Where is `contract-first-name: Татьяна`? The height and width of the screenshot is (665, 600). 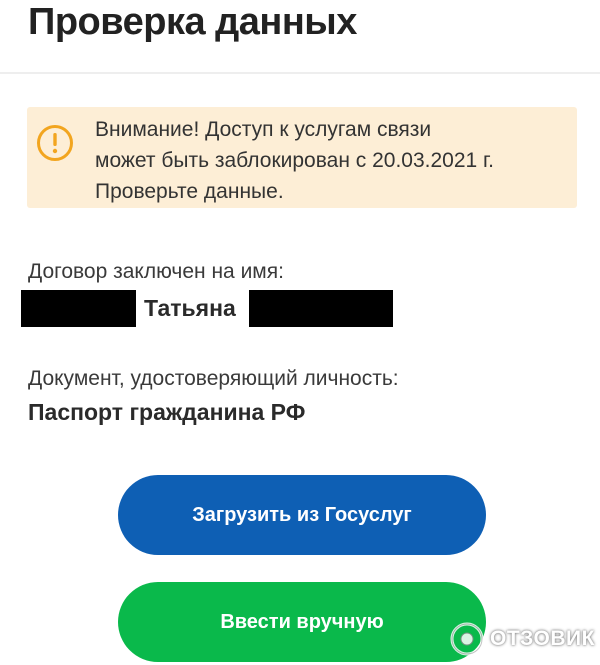
contract-first-name: Татьяна is located at coordinates (190, 308).